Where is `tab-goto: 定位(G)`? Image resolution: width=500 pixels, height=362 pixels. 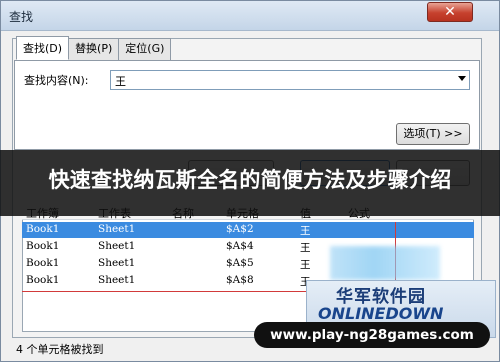 tab-goto: 定位(G) is located at coordinates (145, 49).